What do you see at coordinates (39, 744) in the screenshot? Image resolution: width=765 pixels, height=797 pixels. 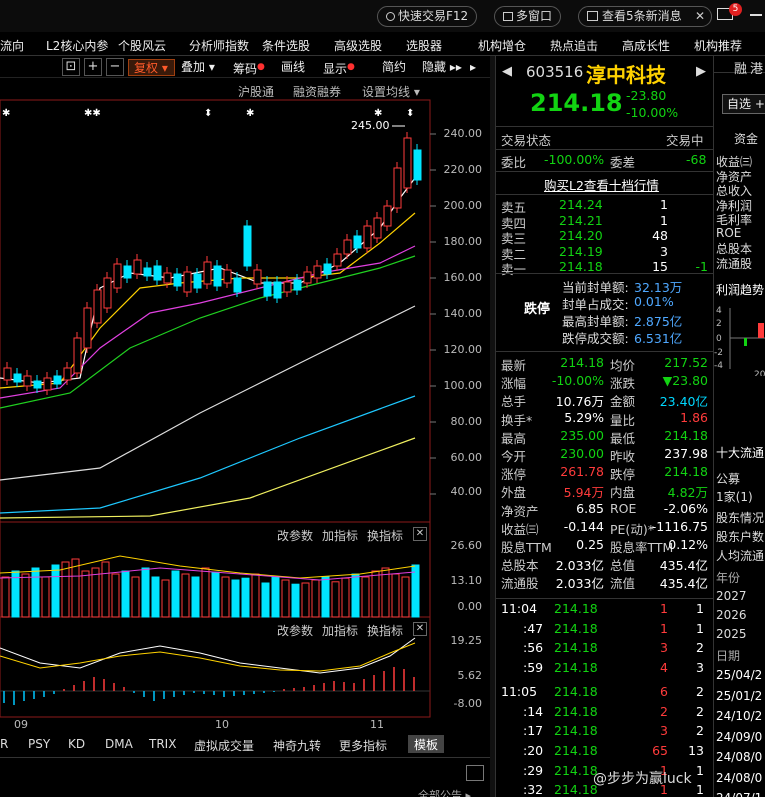 I see `tab-psy: PSY` at bounding box center [39, 744].